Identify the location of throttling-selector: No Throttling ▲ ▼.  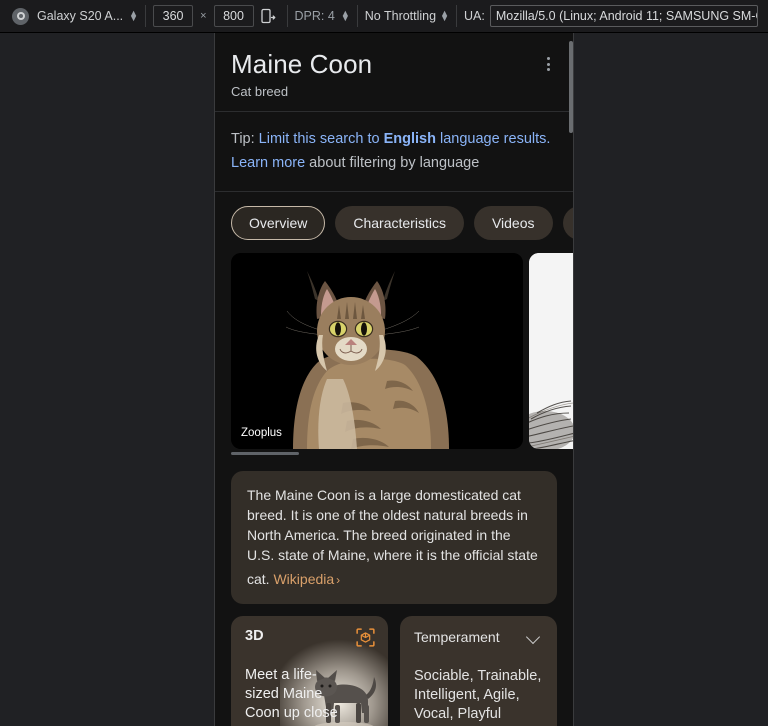
(407, 16).